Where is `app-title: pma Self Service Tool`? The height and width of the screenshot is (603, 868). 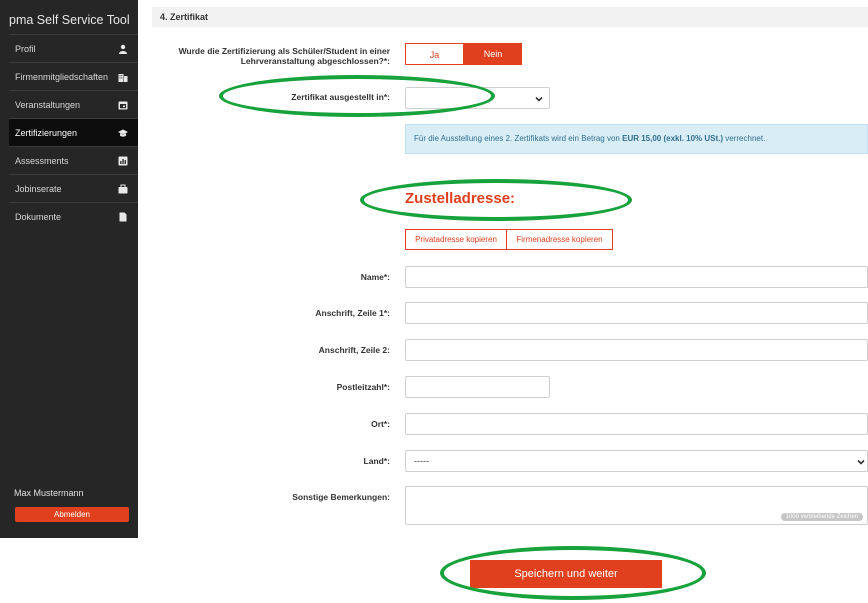 app-title: pma Self Service Tool is located at coordinates (69, 20).